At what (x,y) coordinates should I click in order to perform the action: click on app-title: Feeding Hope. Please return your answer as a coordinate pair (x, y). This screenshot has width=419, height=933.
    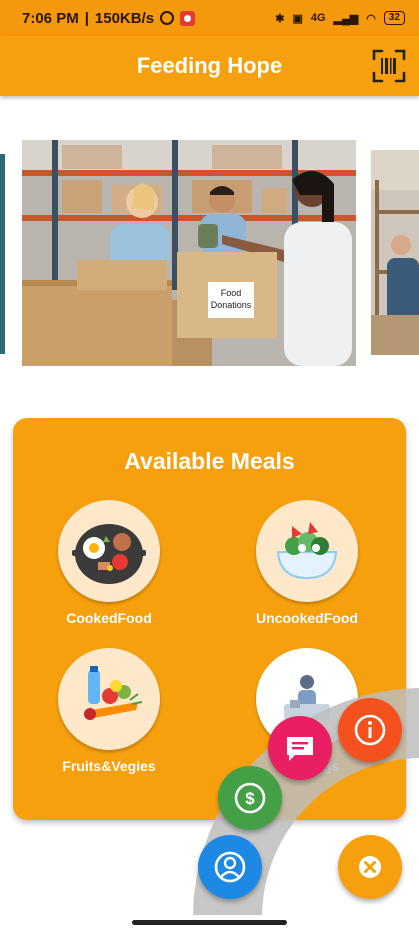
    Looking at the image, I should click on (209, 65).